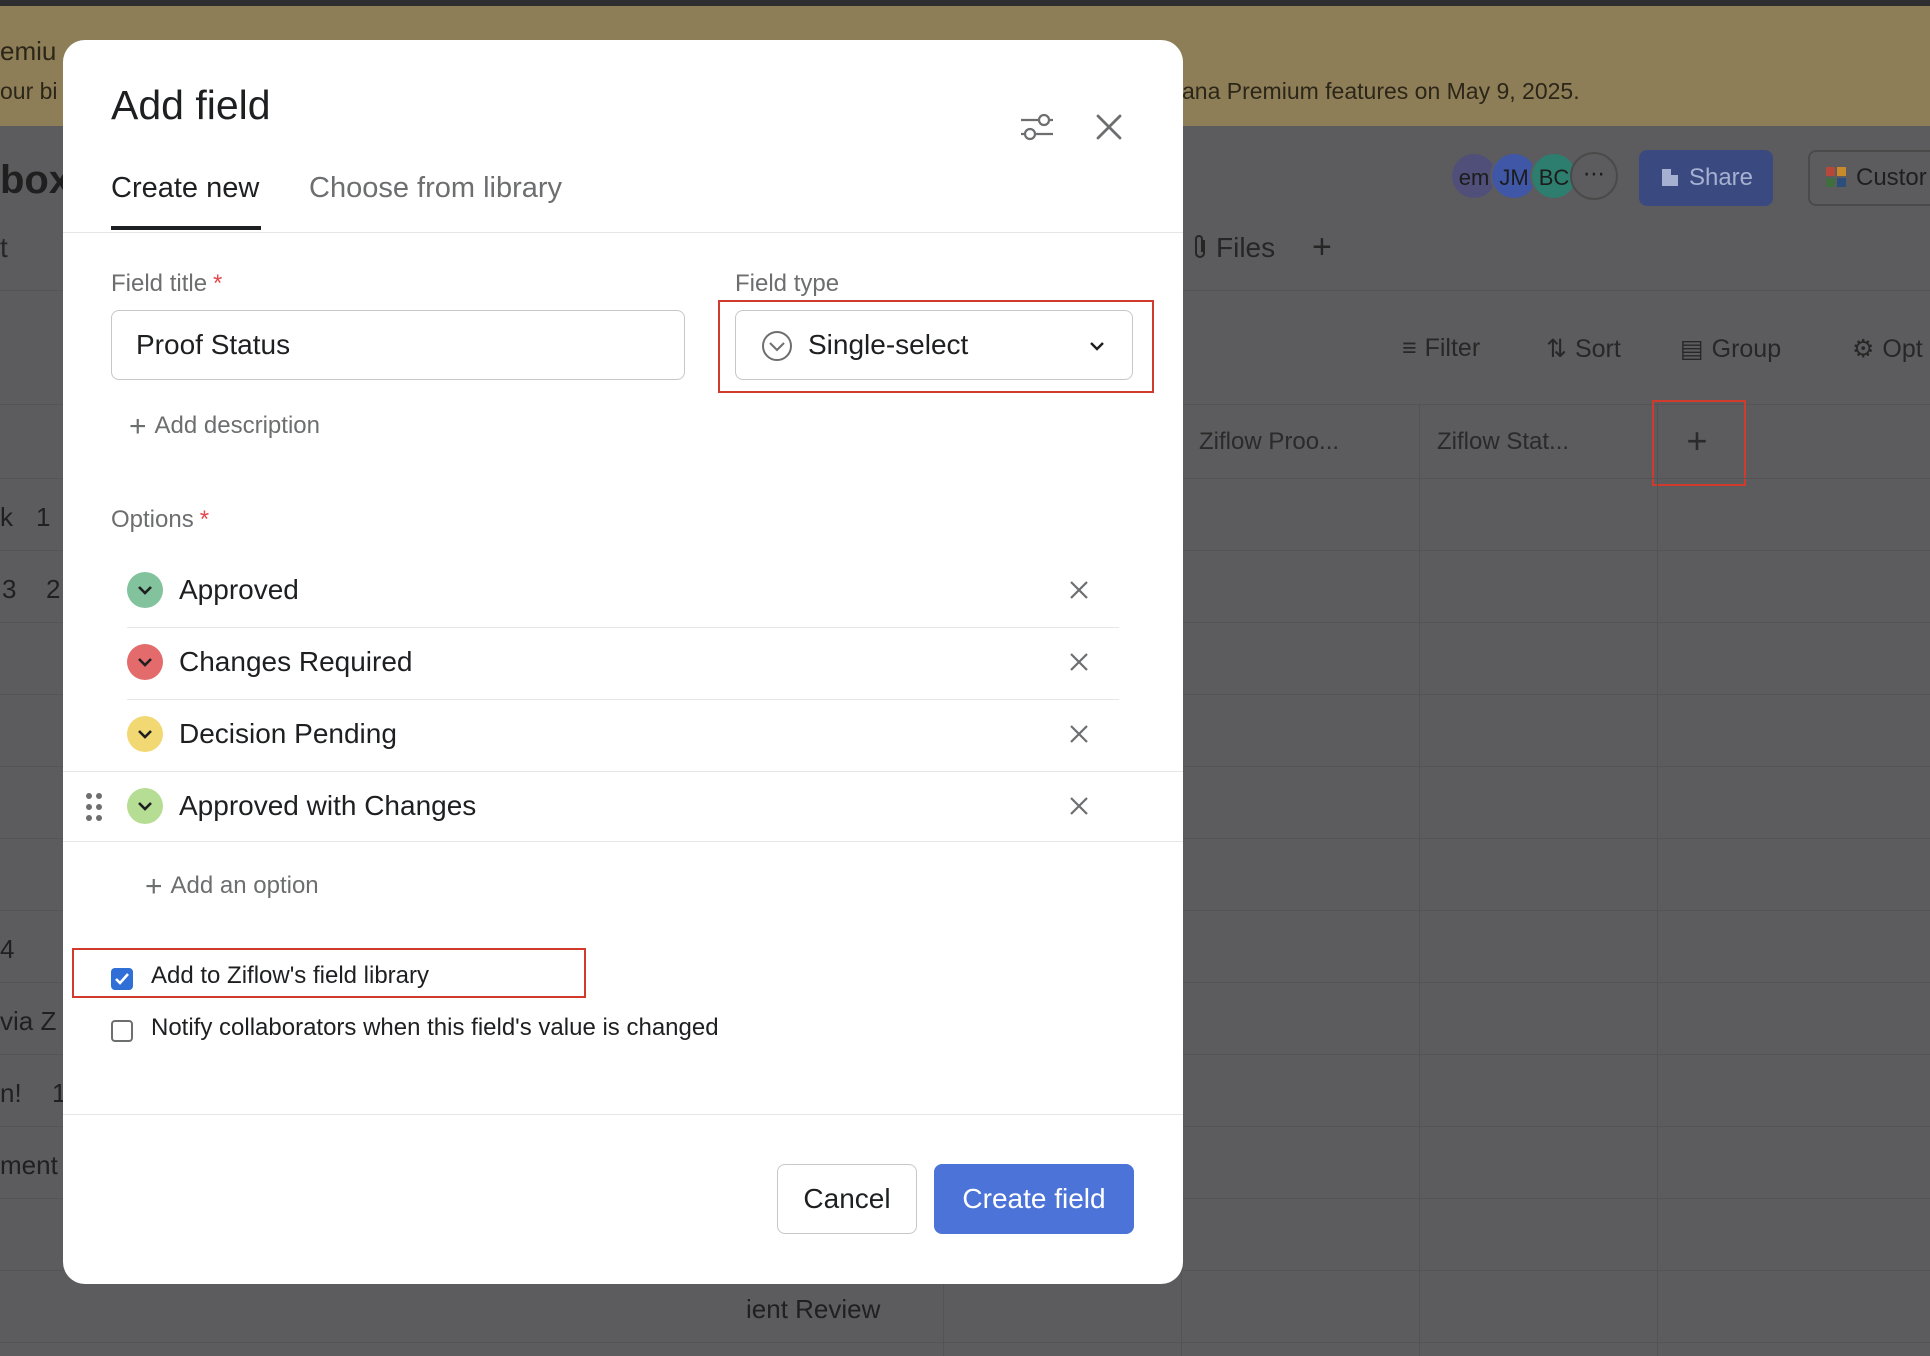  Describe the element at coordinates (1891, 177) in the screenshot. I see `customize-label: Custor` at that location.